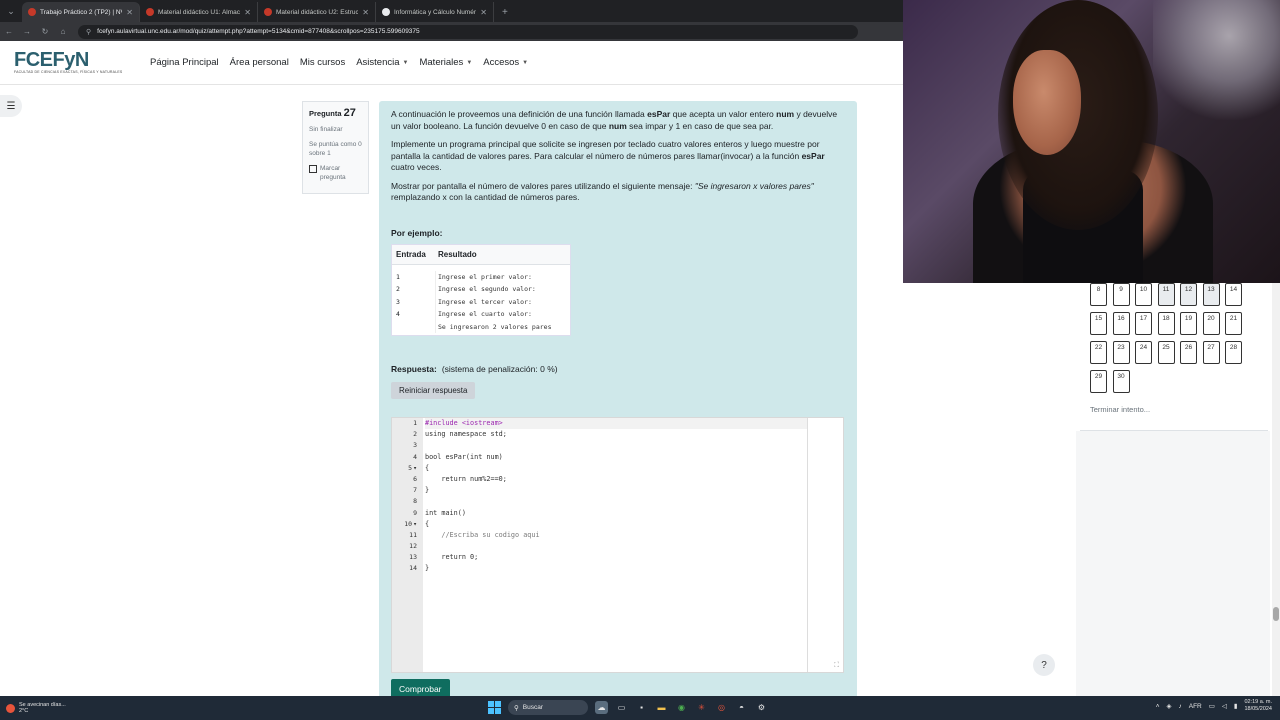  What do you see at coordinates (1158, 706) in the screenshot?
I see `chevron-up-icon: ˄` at bounding box center [1158, 706].